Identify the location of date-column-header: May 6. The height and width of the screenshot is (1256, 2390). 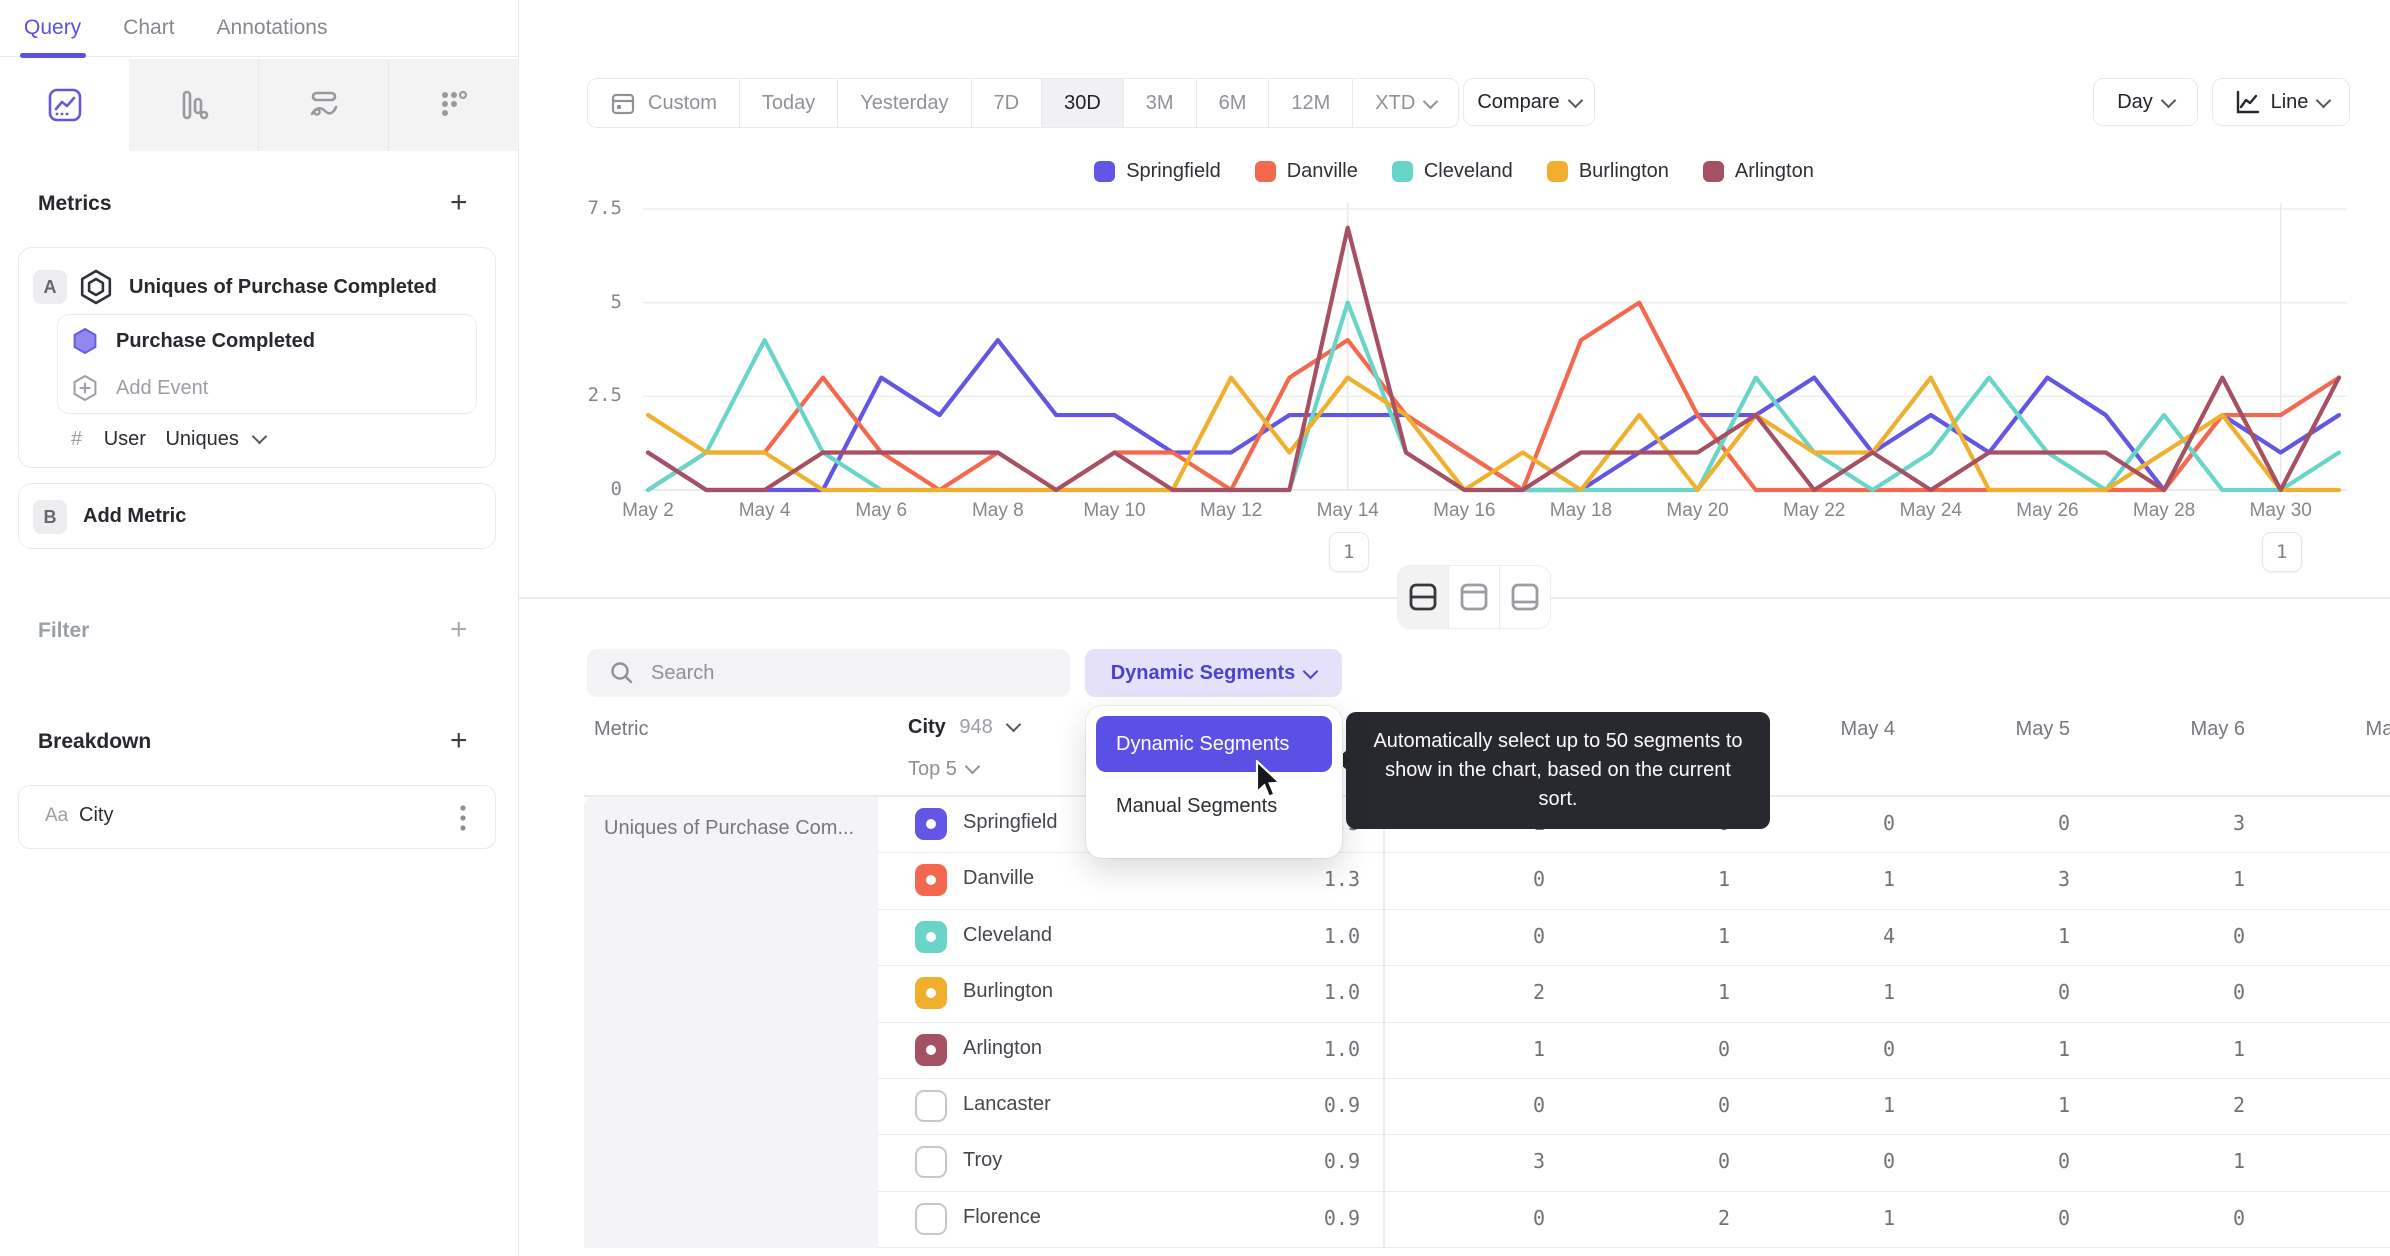
(2217, 729).